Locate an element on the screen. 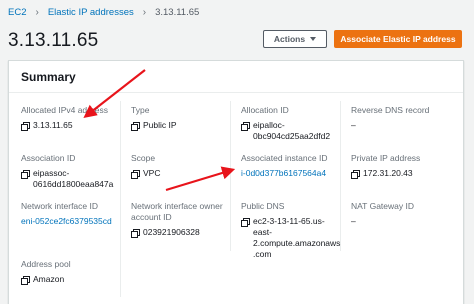 This screenshot has width=474, height=304. field-label: NAT Gateway ID is located at coordinates (382, 206).